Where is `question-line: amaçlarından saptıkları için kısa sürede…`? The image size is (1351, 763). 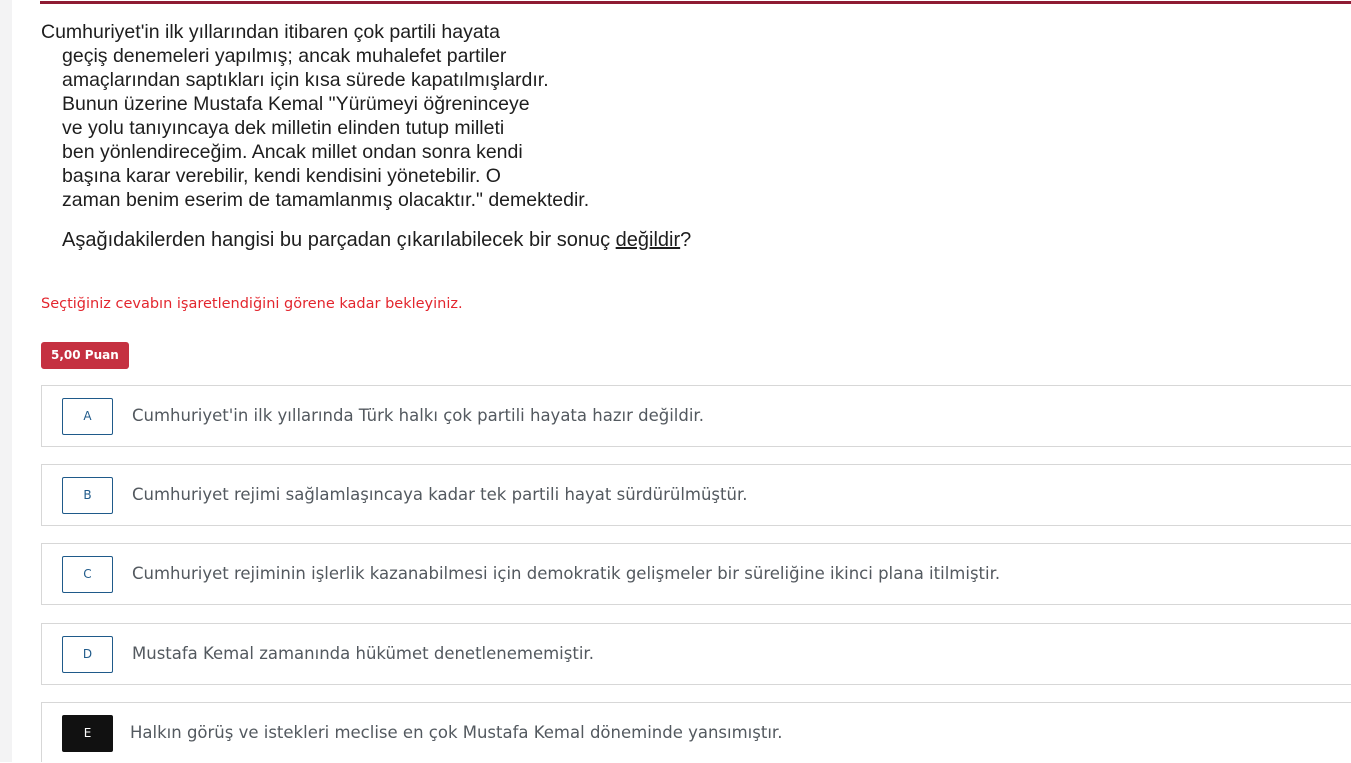
question-line: amaçlarından saptıkları için kısa sürede… is located at coordinates (305, 80).